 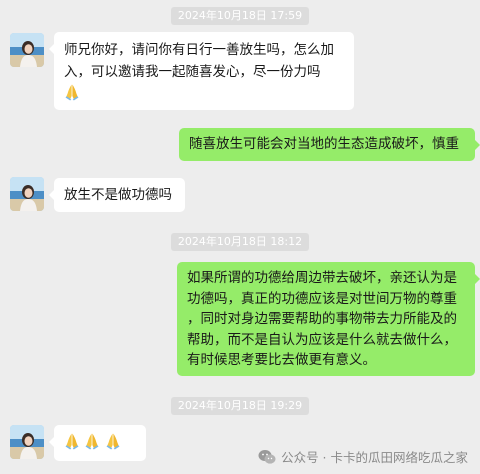 What do you see at coordinates (199, 50) in the screenshot?
I see `message-line: 师兄你好，请问你有日行一善放生吗，怎么加` at bounding box center [199, 50].